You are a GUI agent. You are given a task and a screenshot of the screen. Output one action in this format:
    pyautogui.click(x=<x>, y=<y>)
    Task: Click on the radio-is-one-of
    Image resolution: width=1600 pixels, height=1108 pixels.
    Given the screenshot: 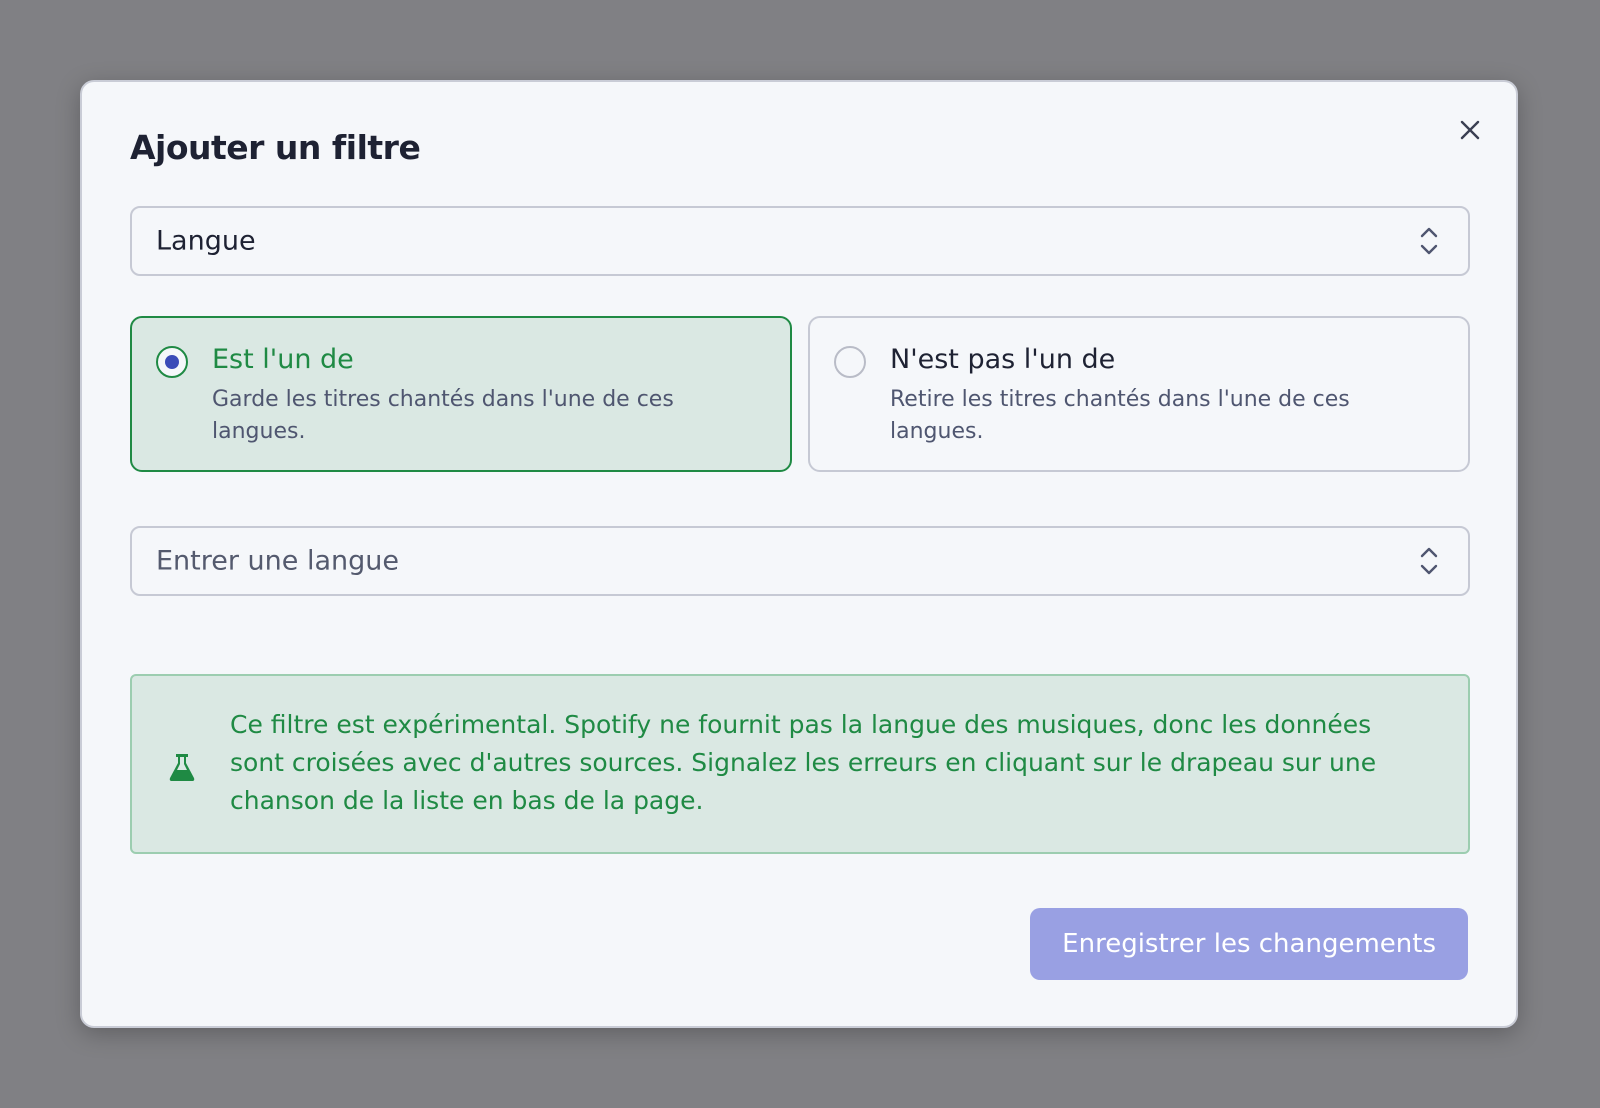 What is the action you would take?
    pyautogui.click(x=172, y=362)
    